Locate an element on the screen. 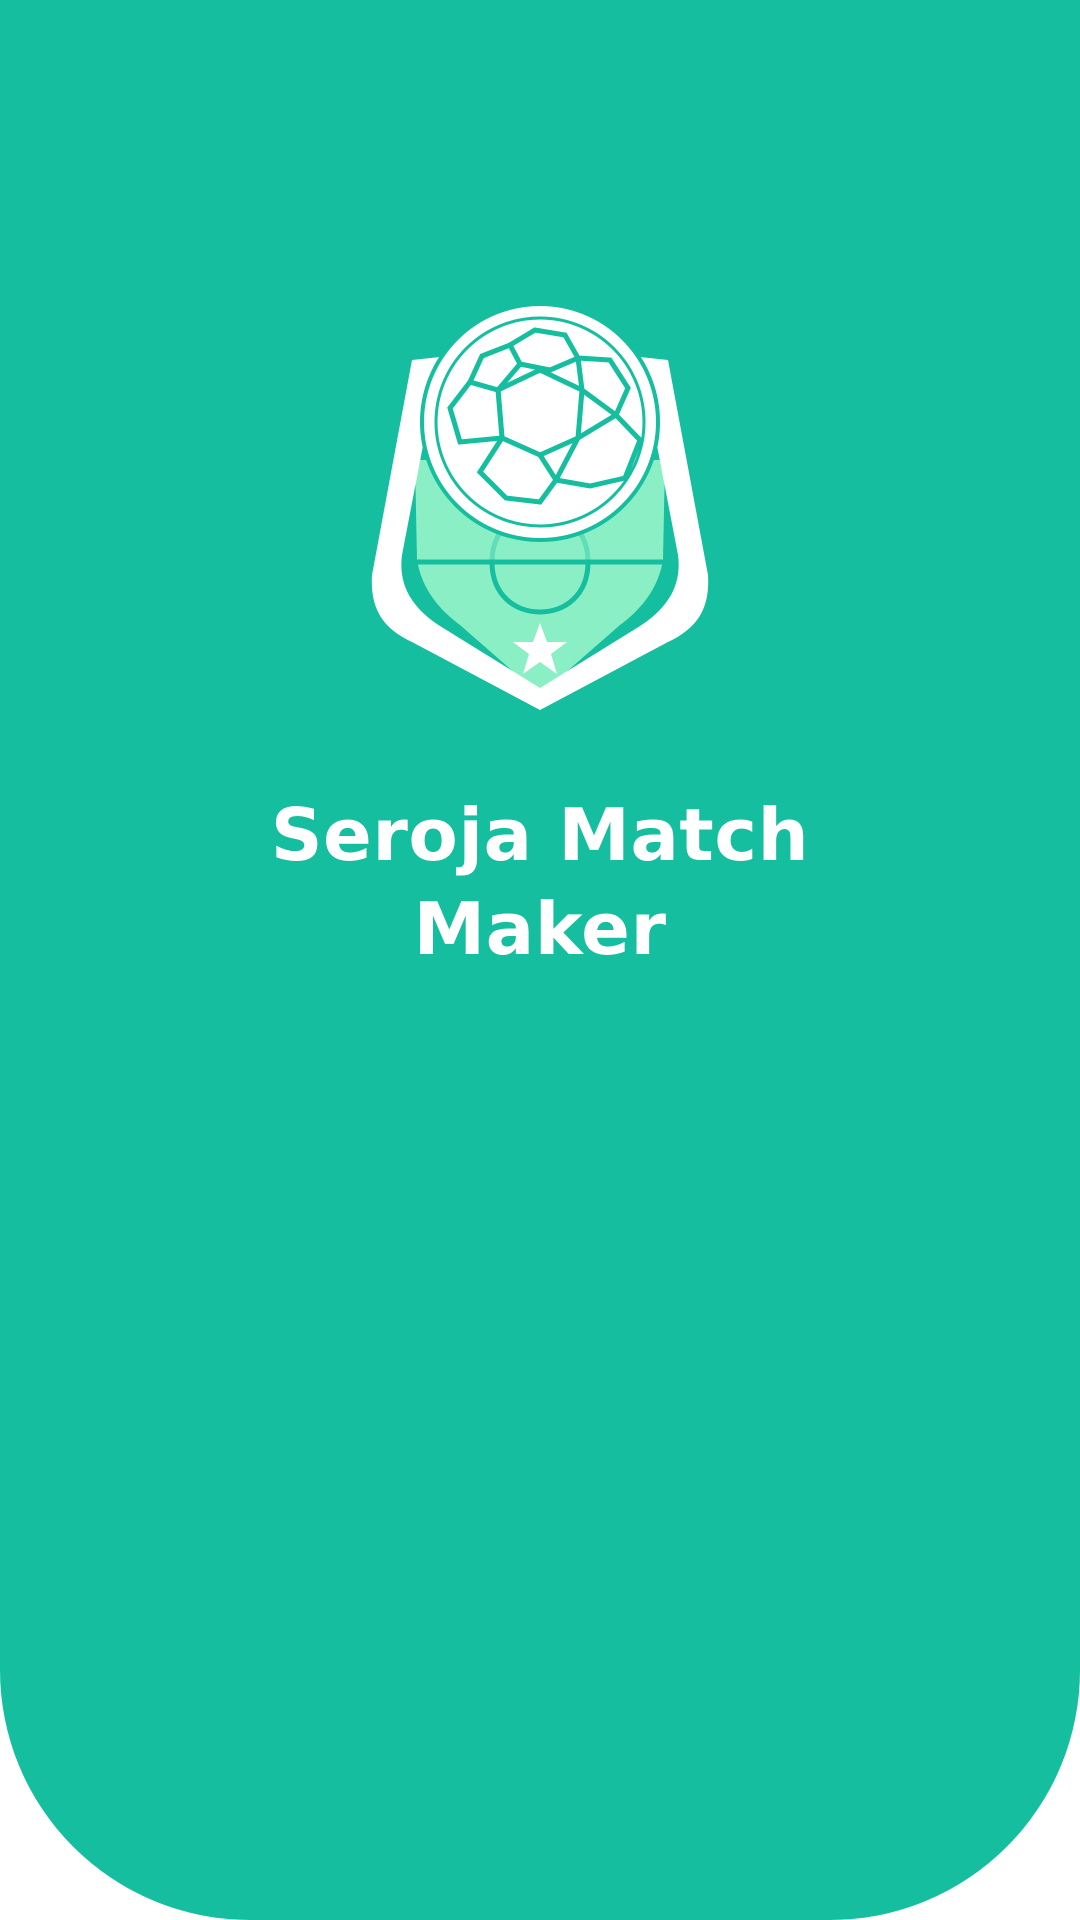  app-logo is located at coordinates (540, 505).